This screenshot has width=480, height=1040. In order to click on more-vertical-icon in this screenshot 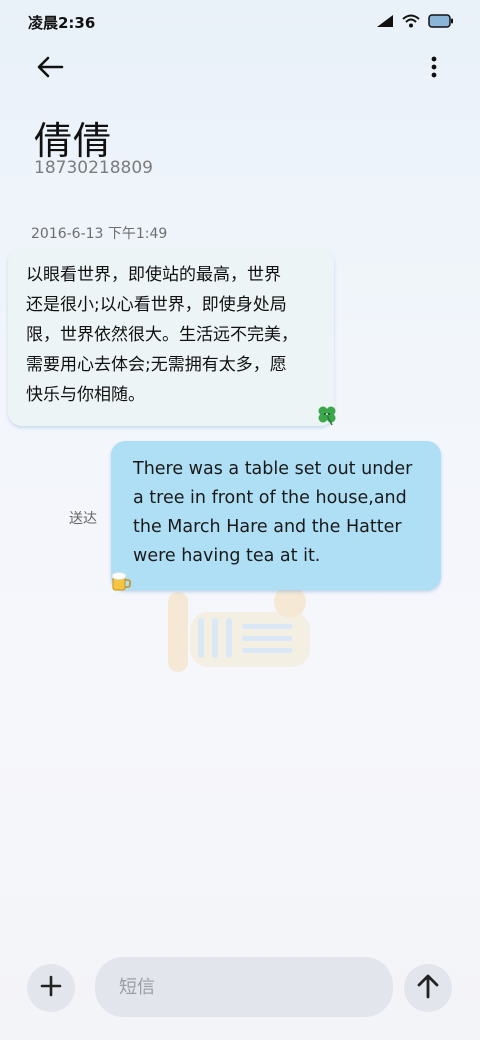, I will do `click(434, 69)`.